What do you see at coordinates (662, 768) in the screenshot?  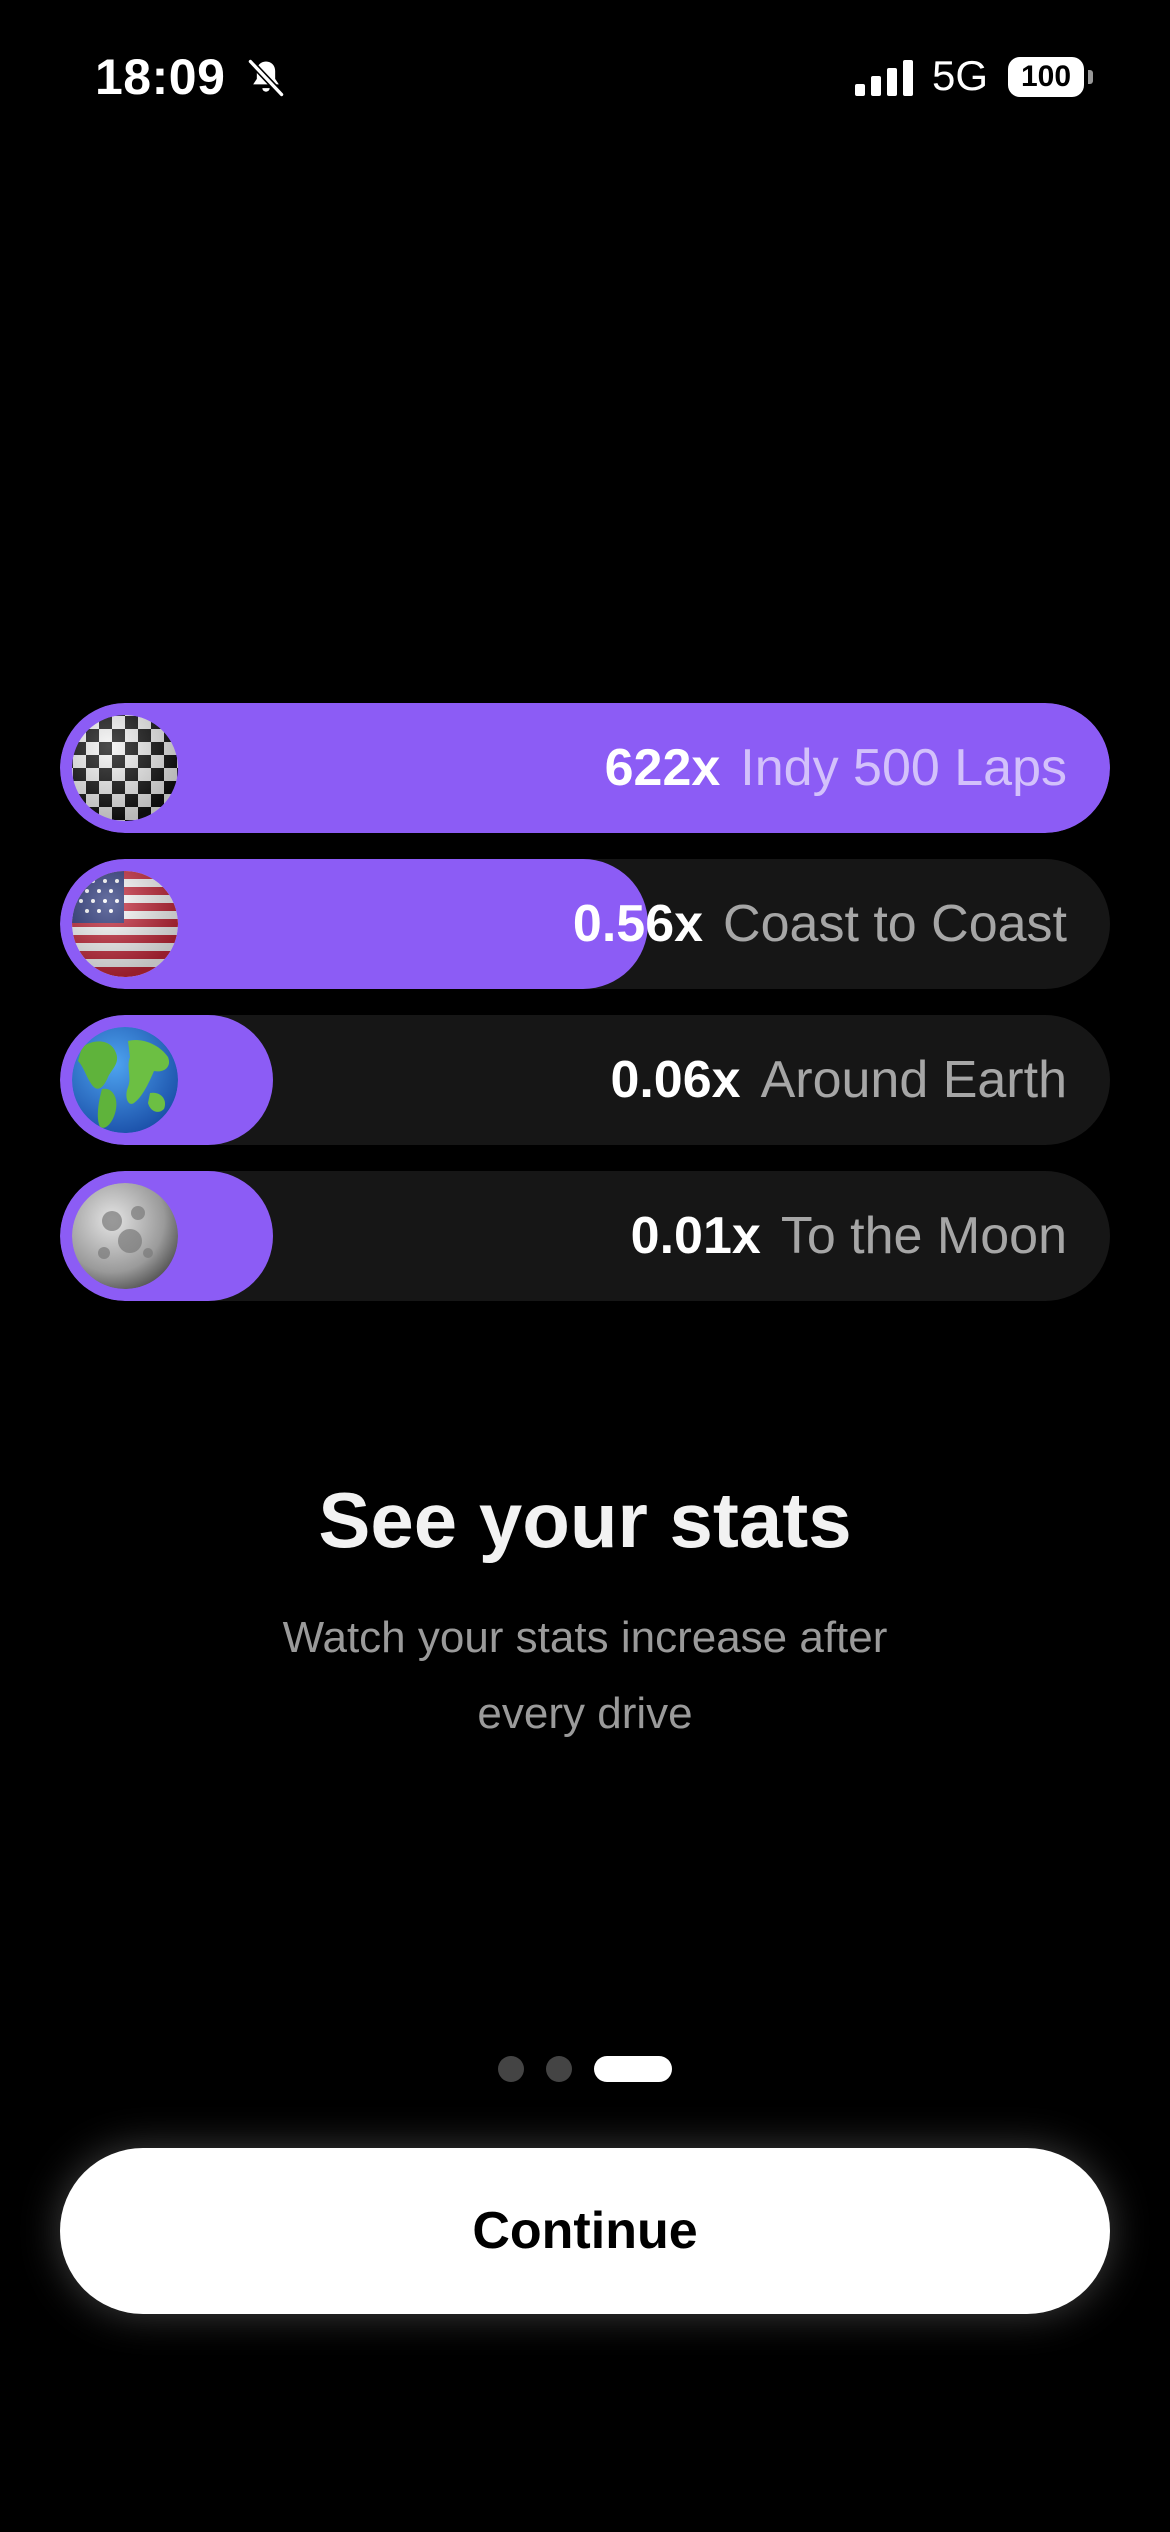 I see `stat-value: 622x` at bounding box center [662, 768].